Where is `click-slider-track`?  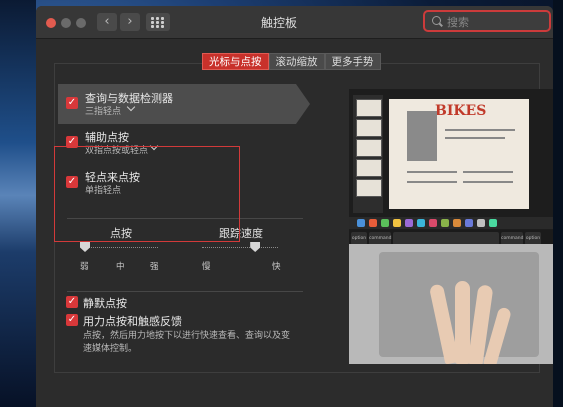 click-slider-track is located at coordinates (120, 248).